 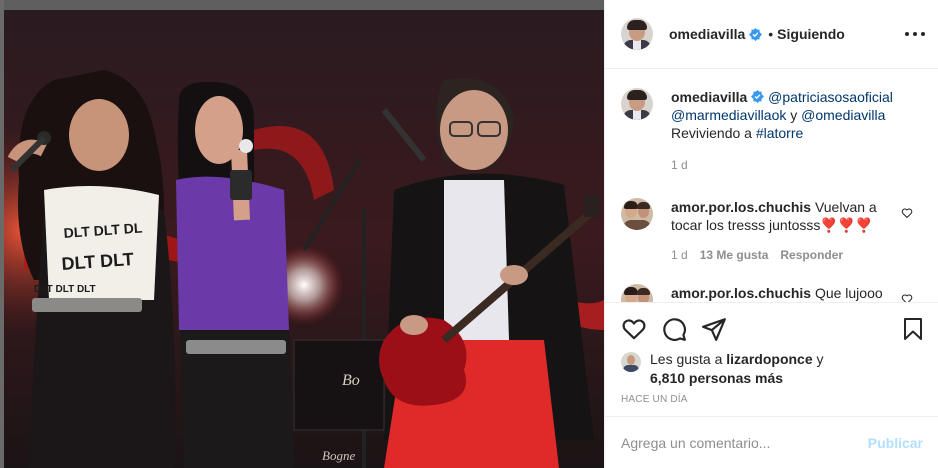 What do you see at coordinates (637, 34) in the screenshot?
I see `author-avatar` at bounding box center [637, 34].